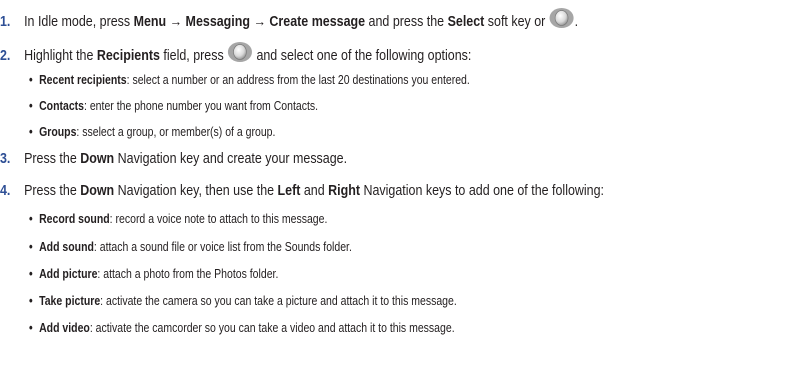 The width and height of the screenshot is (803, 375). Describe the element at coordinates (5, 55) in the screenshot. I see `step-number: 2.` at that location.